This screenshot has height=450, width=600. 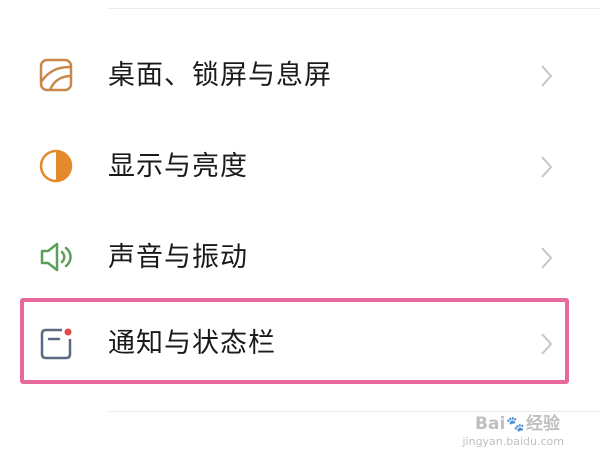 What do you see at coordinates (178, 257) in the screenshot?
I see `settings-item-label: 声音与振动` at bounding box center [178, 257].